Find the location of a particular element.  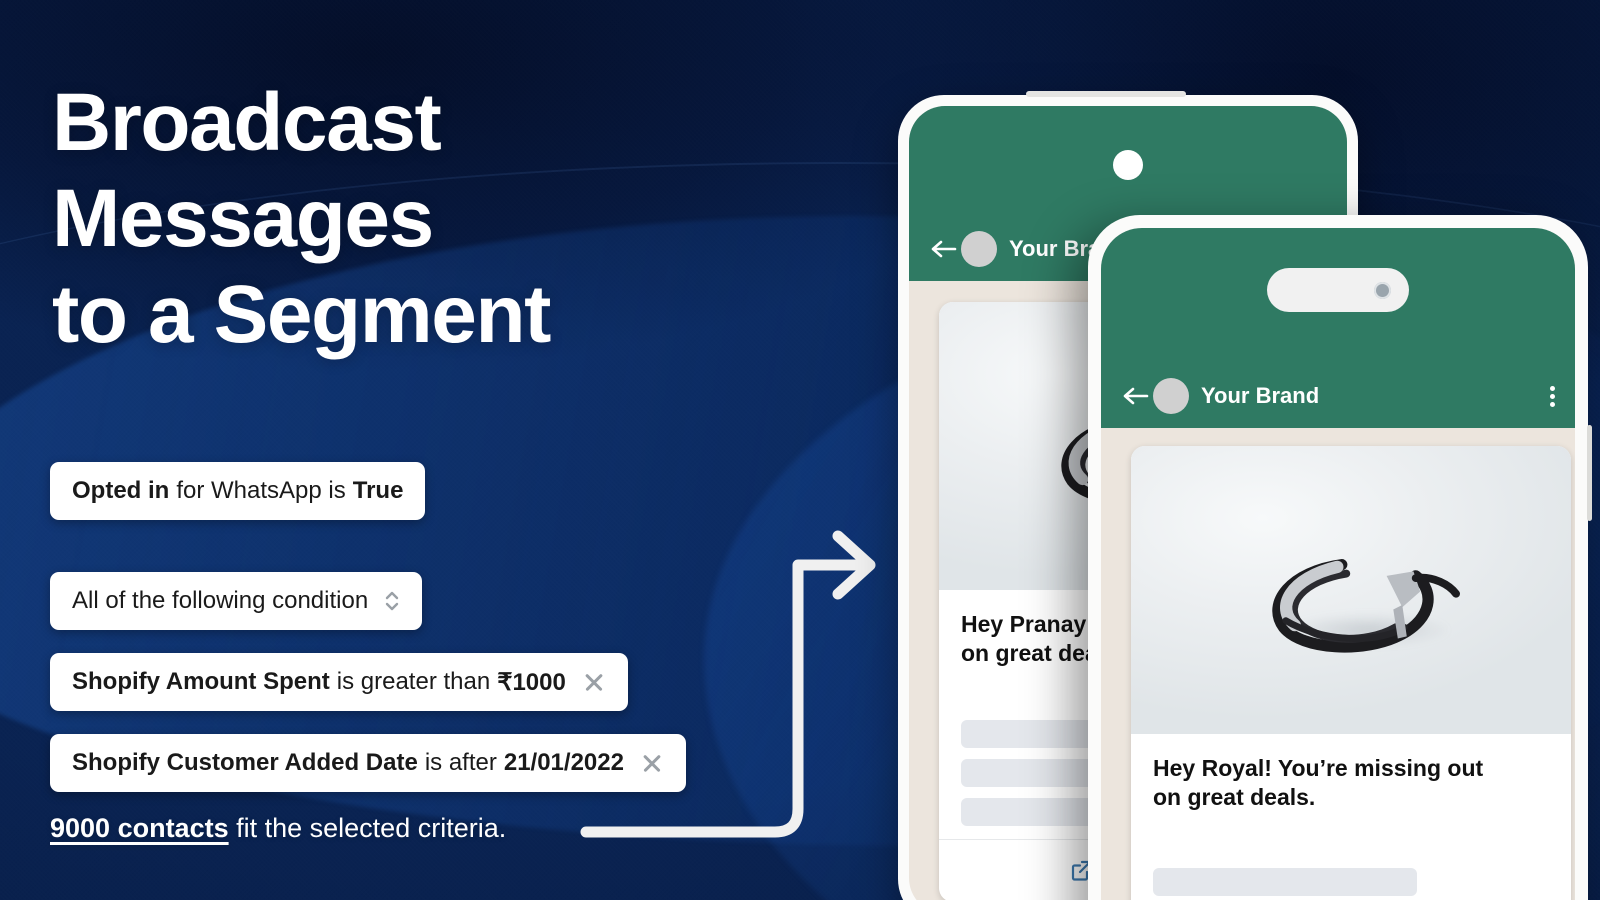

bracelet-illustration is located at coordinates (1366, 606).